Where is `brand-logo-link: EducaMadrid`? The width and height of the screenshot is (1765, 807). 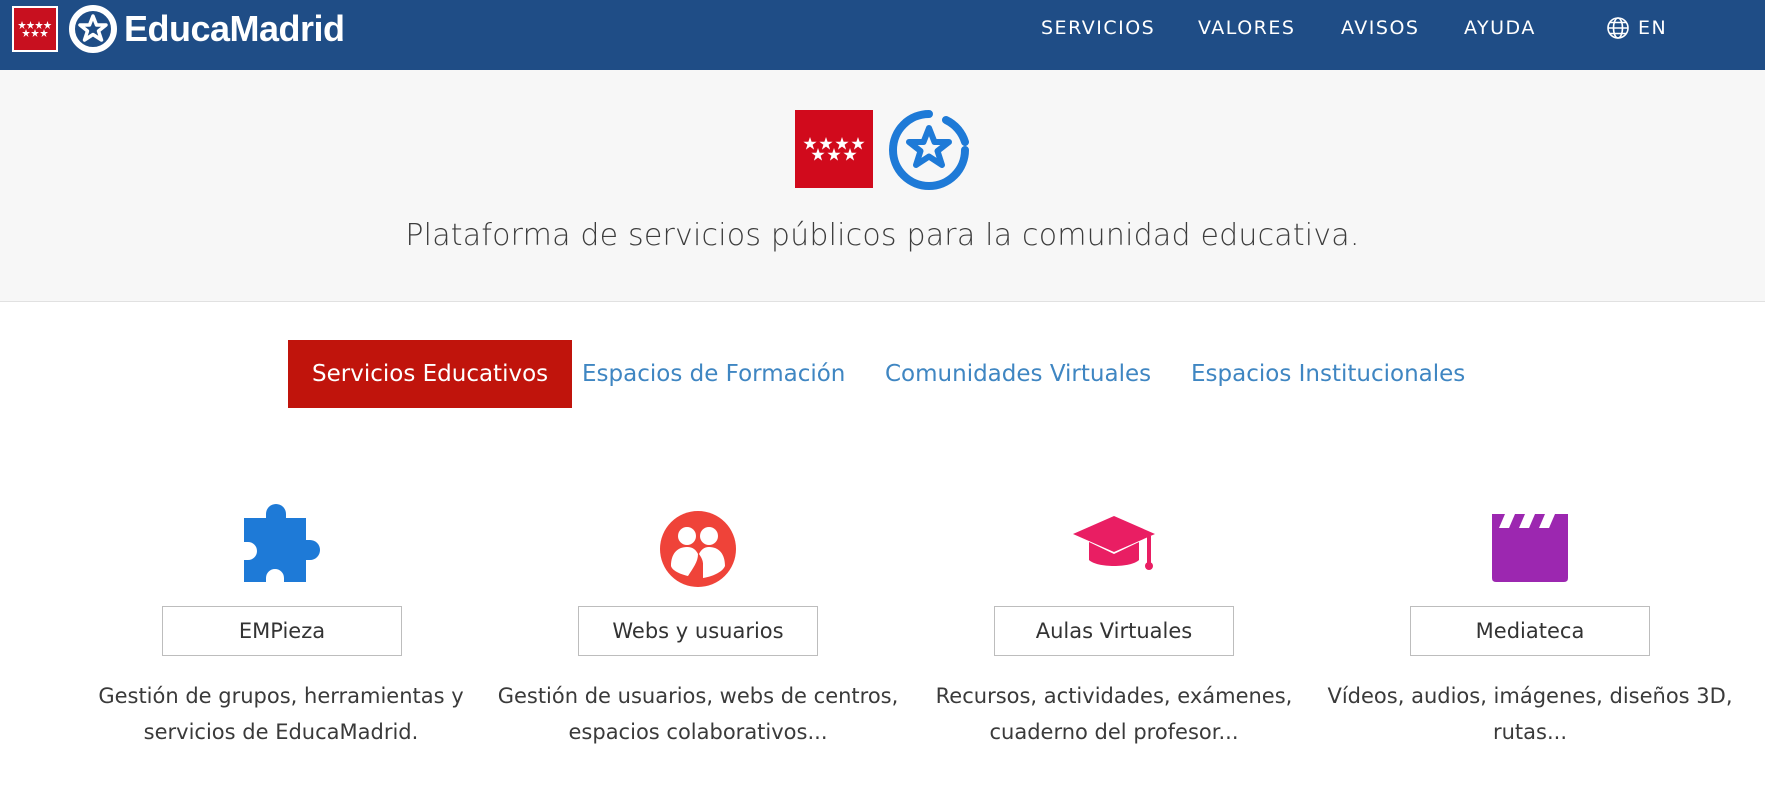
brand-logo-link: EducaMadrid is located at coordinates (178, 29).